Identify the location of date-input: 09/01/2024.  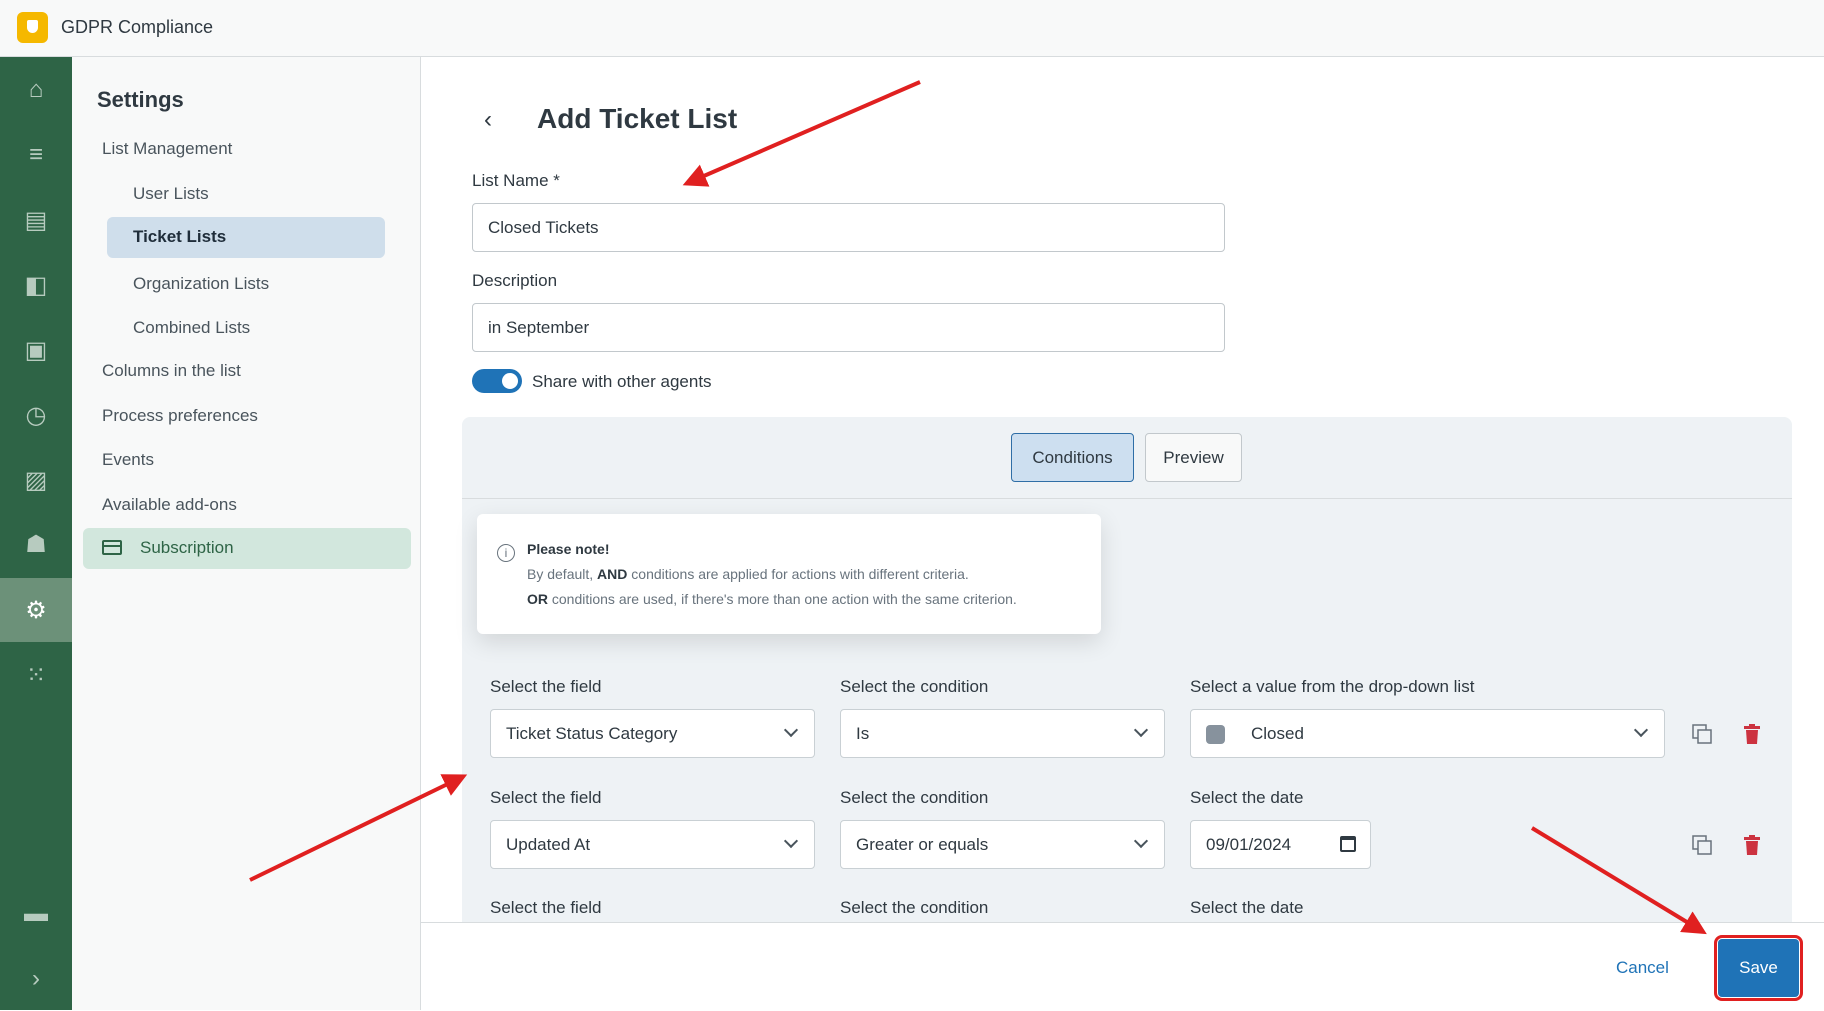
(1280, 844).